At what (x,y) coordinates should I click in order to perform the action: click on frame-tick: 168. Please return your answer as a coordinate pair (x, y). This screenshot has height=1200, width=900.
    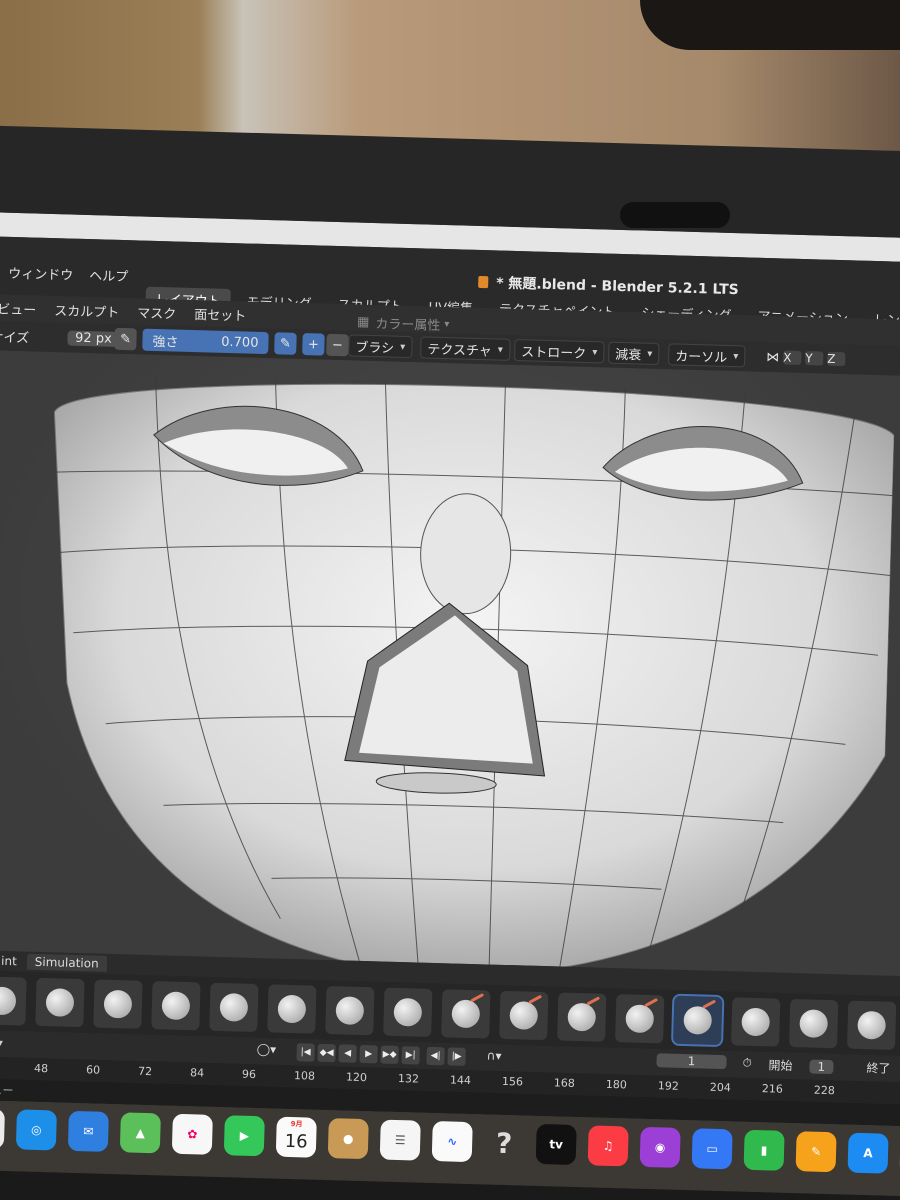
    Looking at the image, I should click on (564, 1083).